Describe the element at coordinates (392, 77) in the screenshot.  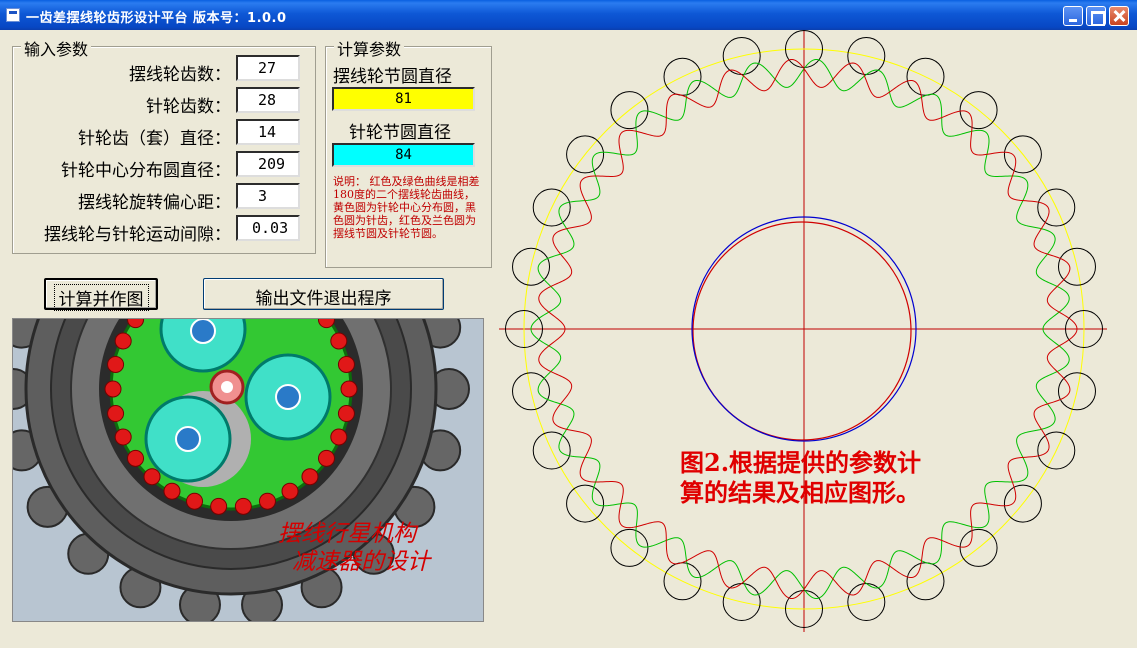
I see `cycloid-pitch-label: 摆线轮节圆直径` at that location.